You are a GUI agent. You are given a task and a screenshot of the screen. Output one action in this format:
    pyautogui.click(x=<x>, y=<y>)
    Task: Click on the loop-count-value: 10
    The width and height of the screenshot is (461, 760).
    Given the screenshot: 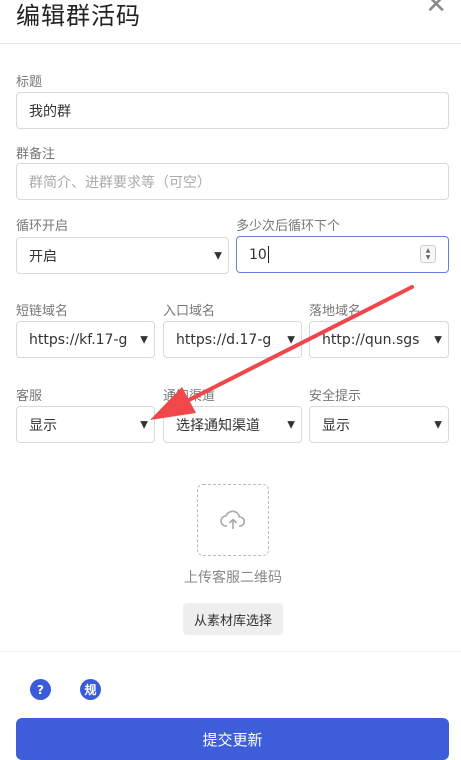 What is the action you would take?
    pyautogui.click(x=258, y=254)
    